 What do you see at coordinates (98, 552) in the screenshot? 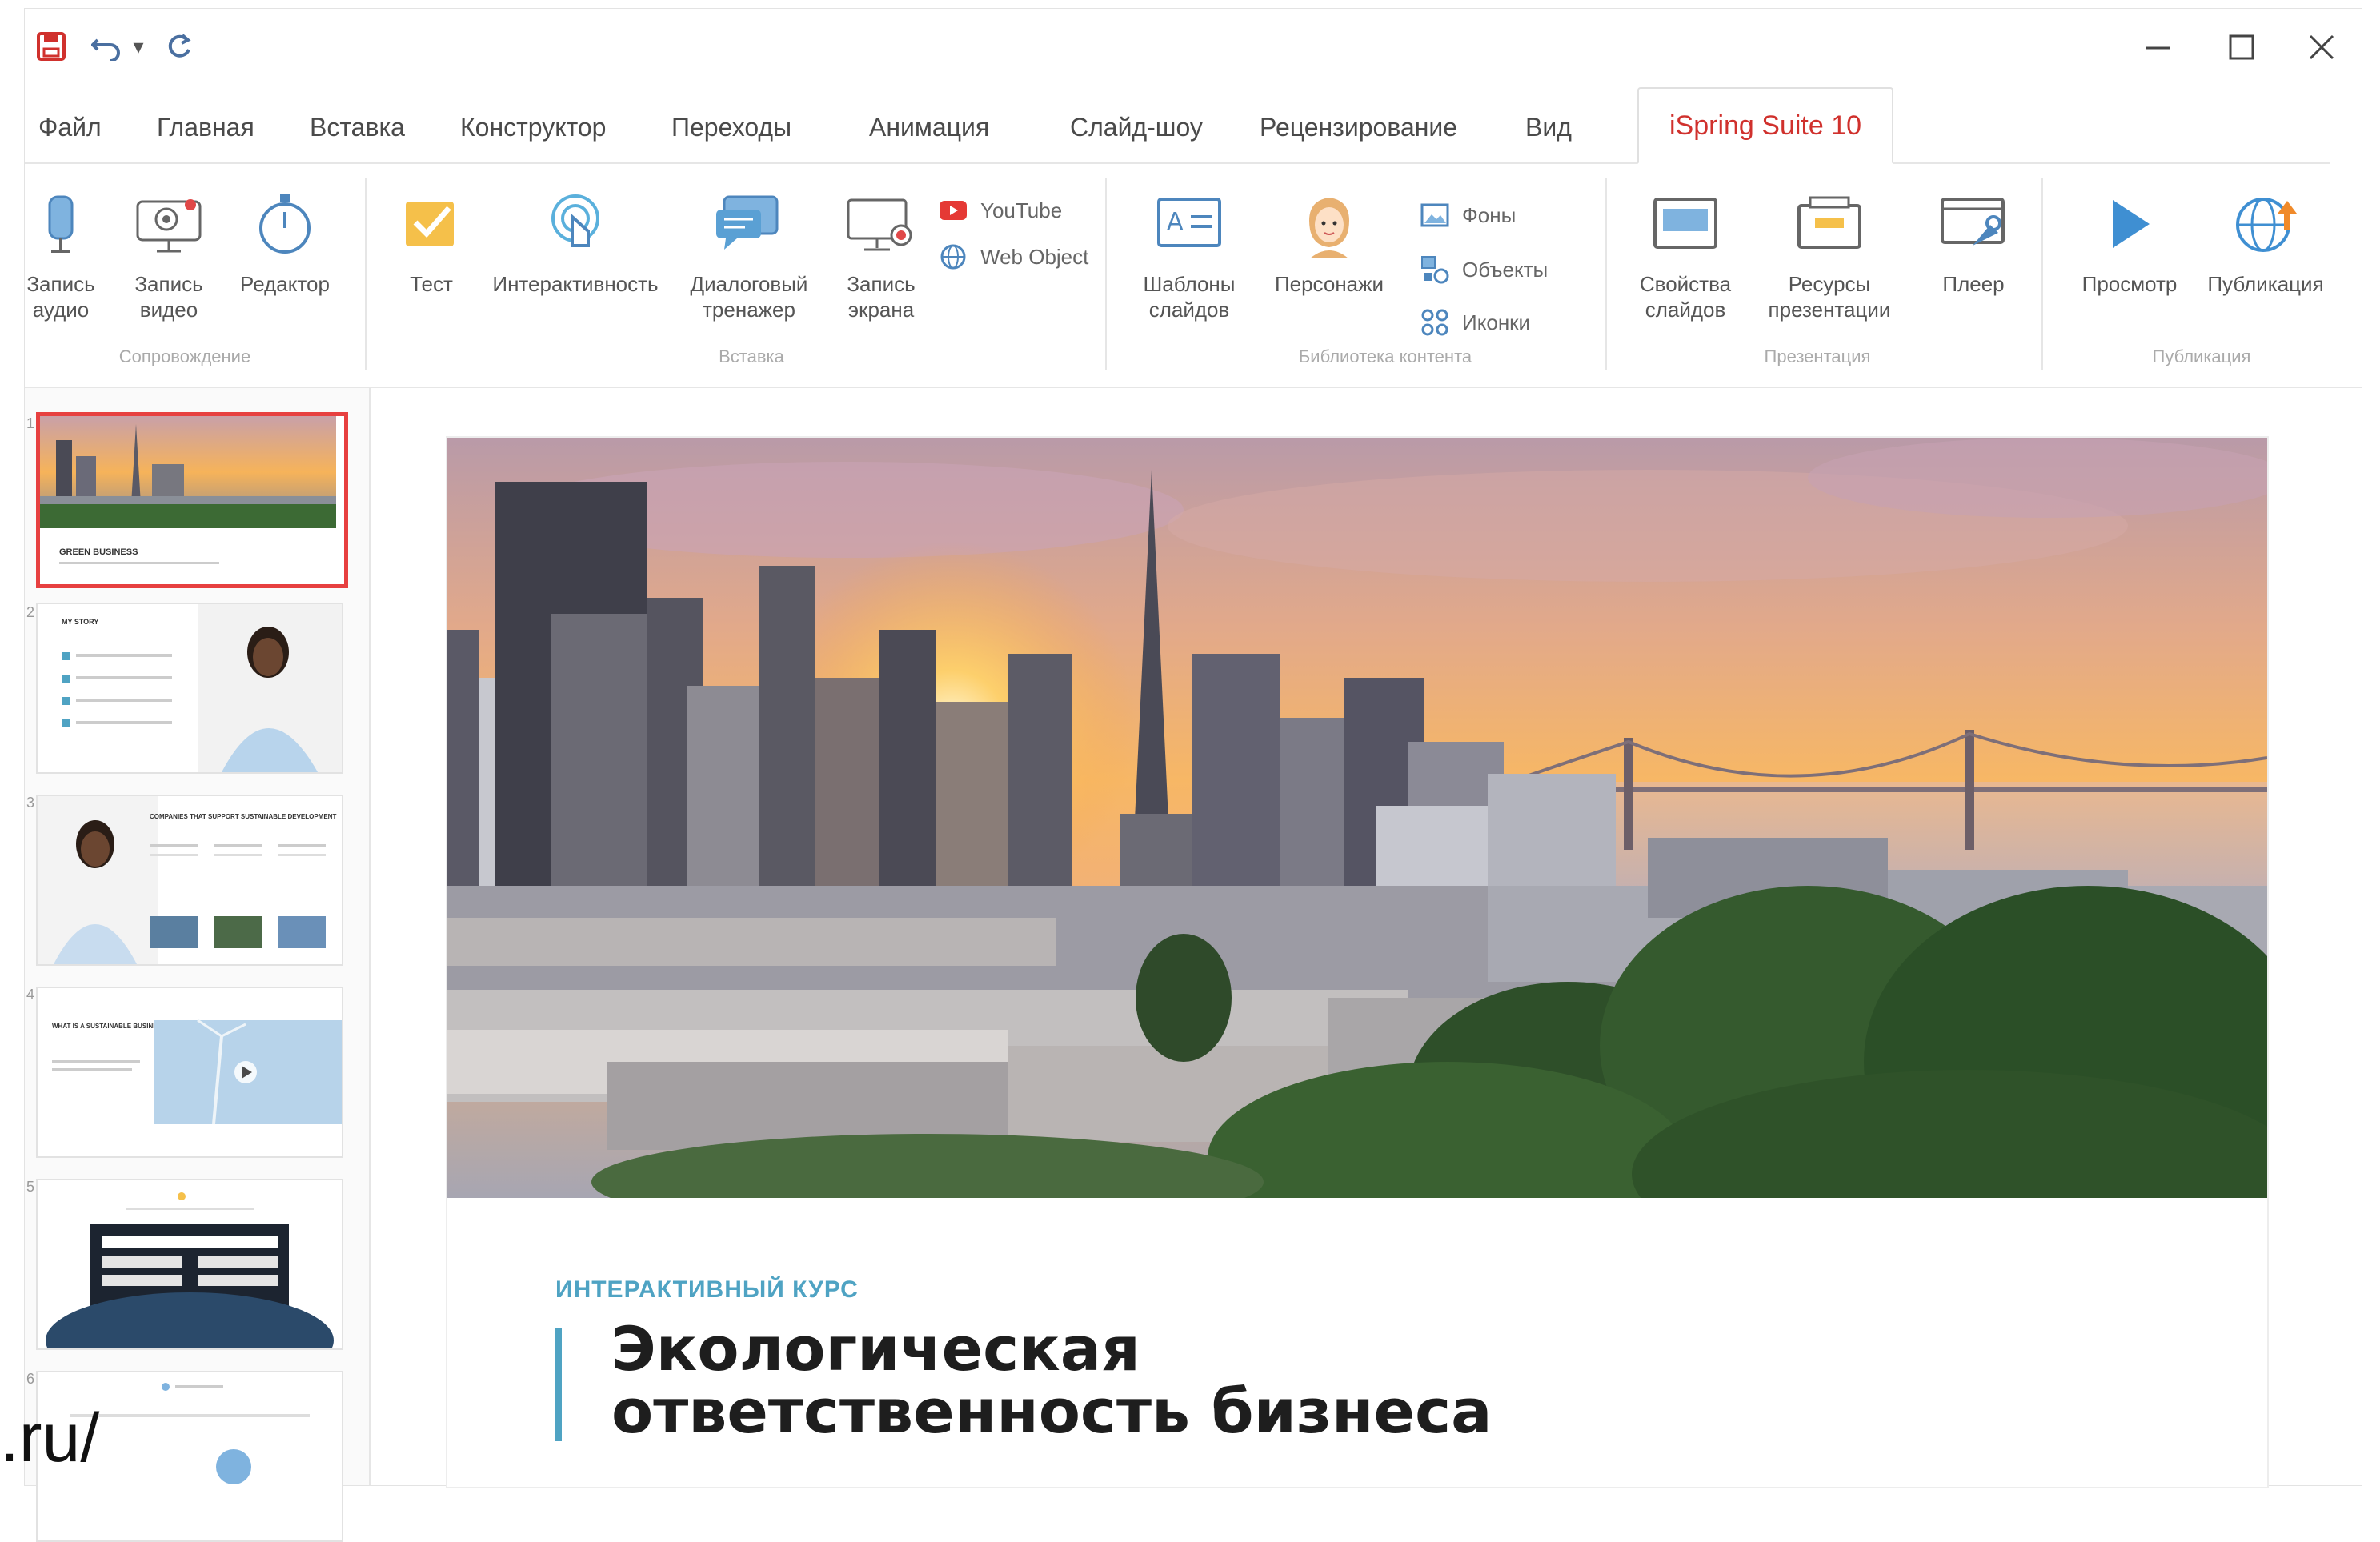
I see `thumb-1-caption: GREEN BUSINESS` at bounding box center [98, 552].